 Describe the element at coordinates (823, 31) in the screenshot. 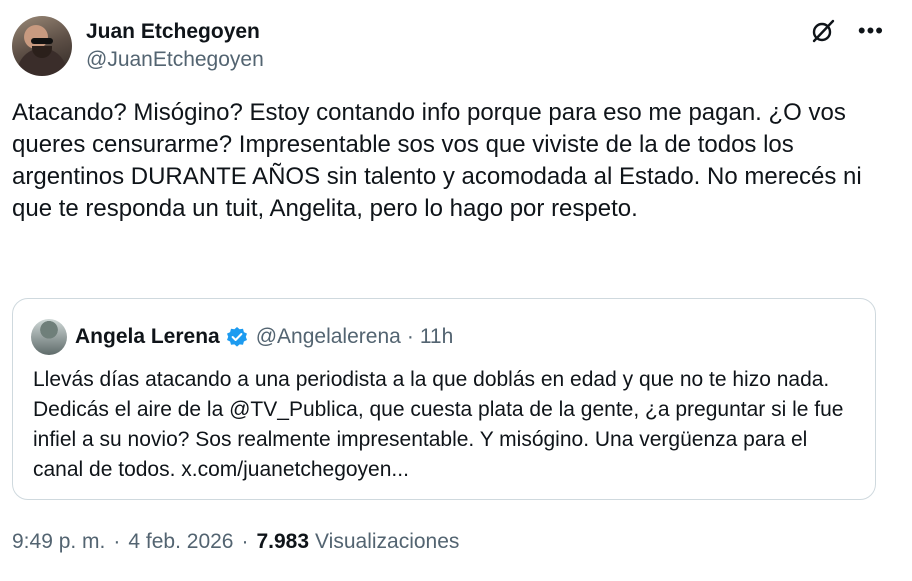

I see `grok-icon` at that location.